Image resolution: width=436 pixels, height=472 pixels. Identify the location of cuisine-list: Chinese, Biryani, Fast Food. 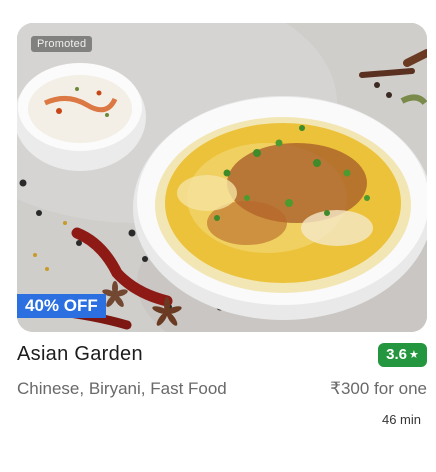
(122, 388).